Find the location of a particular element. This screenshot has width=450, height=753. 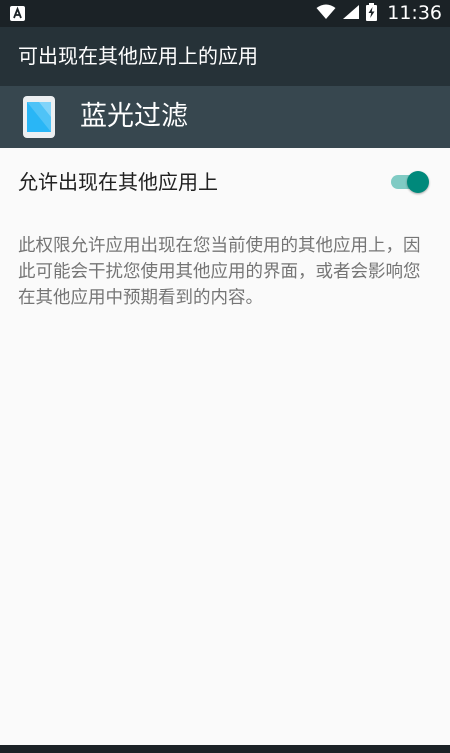

navigation-bar is located at coordinates (225, 749).